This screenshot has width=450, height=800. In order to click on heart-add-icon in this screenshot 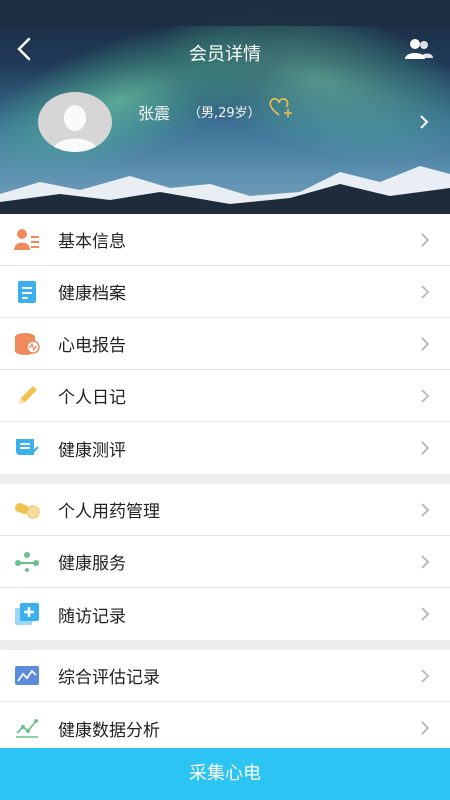, I will do `click(280, 107)`.